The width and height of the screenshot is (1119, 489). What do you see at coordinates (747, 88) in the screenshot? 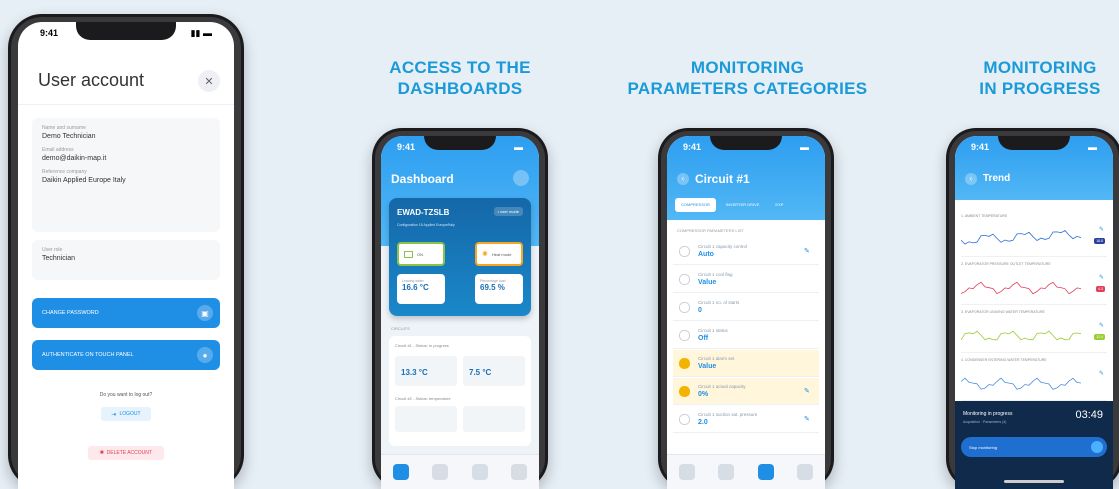
I see `caption-line: PARAMETERS CATEGORIES` at bounding box center [747, 88].